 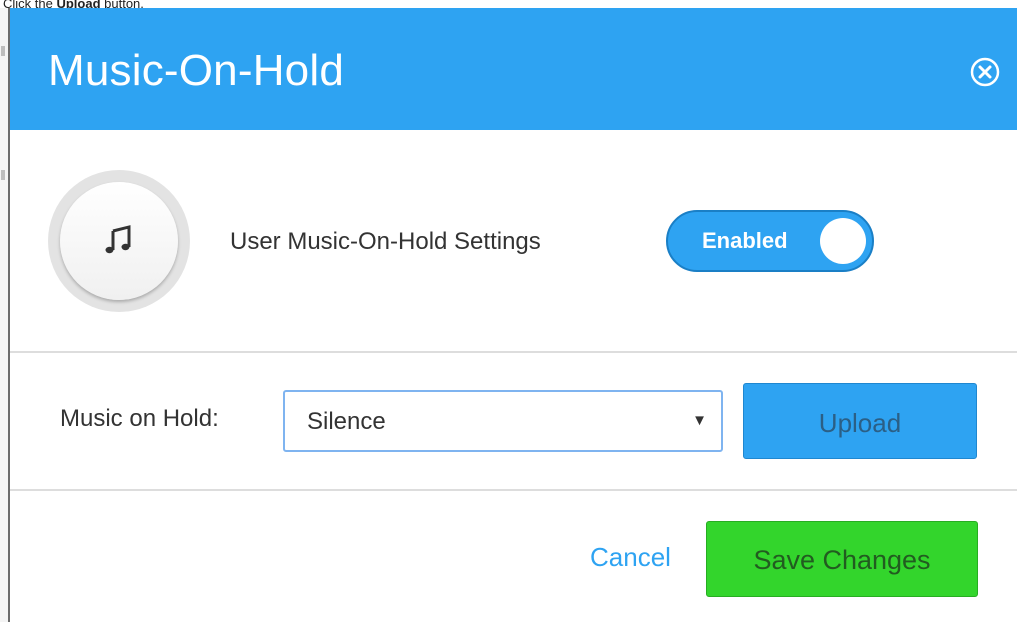 I want to click on music-note-icon, so click(x=118, y=239).